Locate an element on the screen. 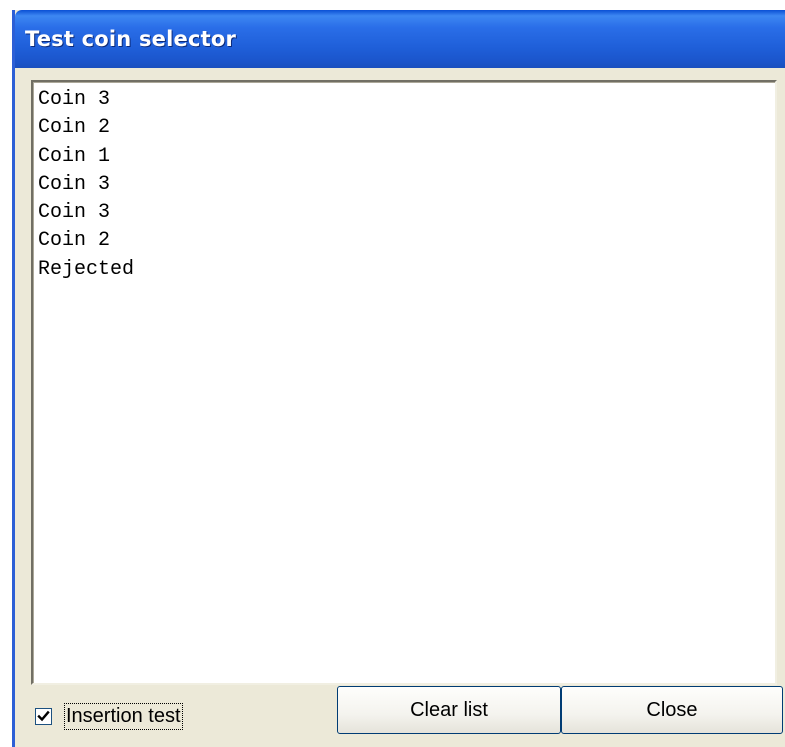 Image resolution: width=785 pixels, height=747 pixels. list-item: Rejected is located at coordinates (406, 270).